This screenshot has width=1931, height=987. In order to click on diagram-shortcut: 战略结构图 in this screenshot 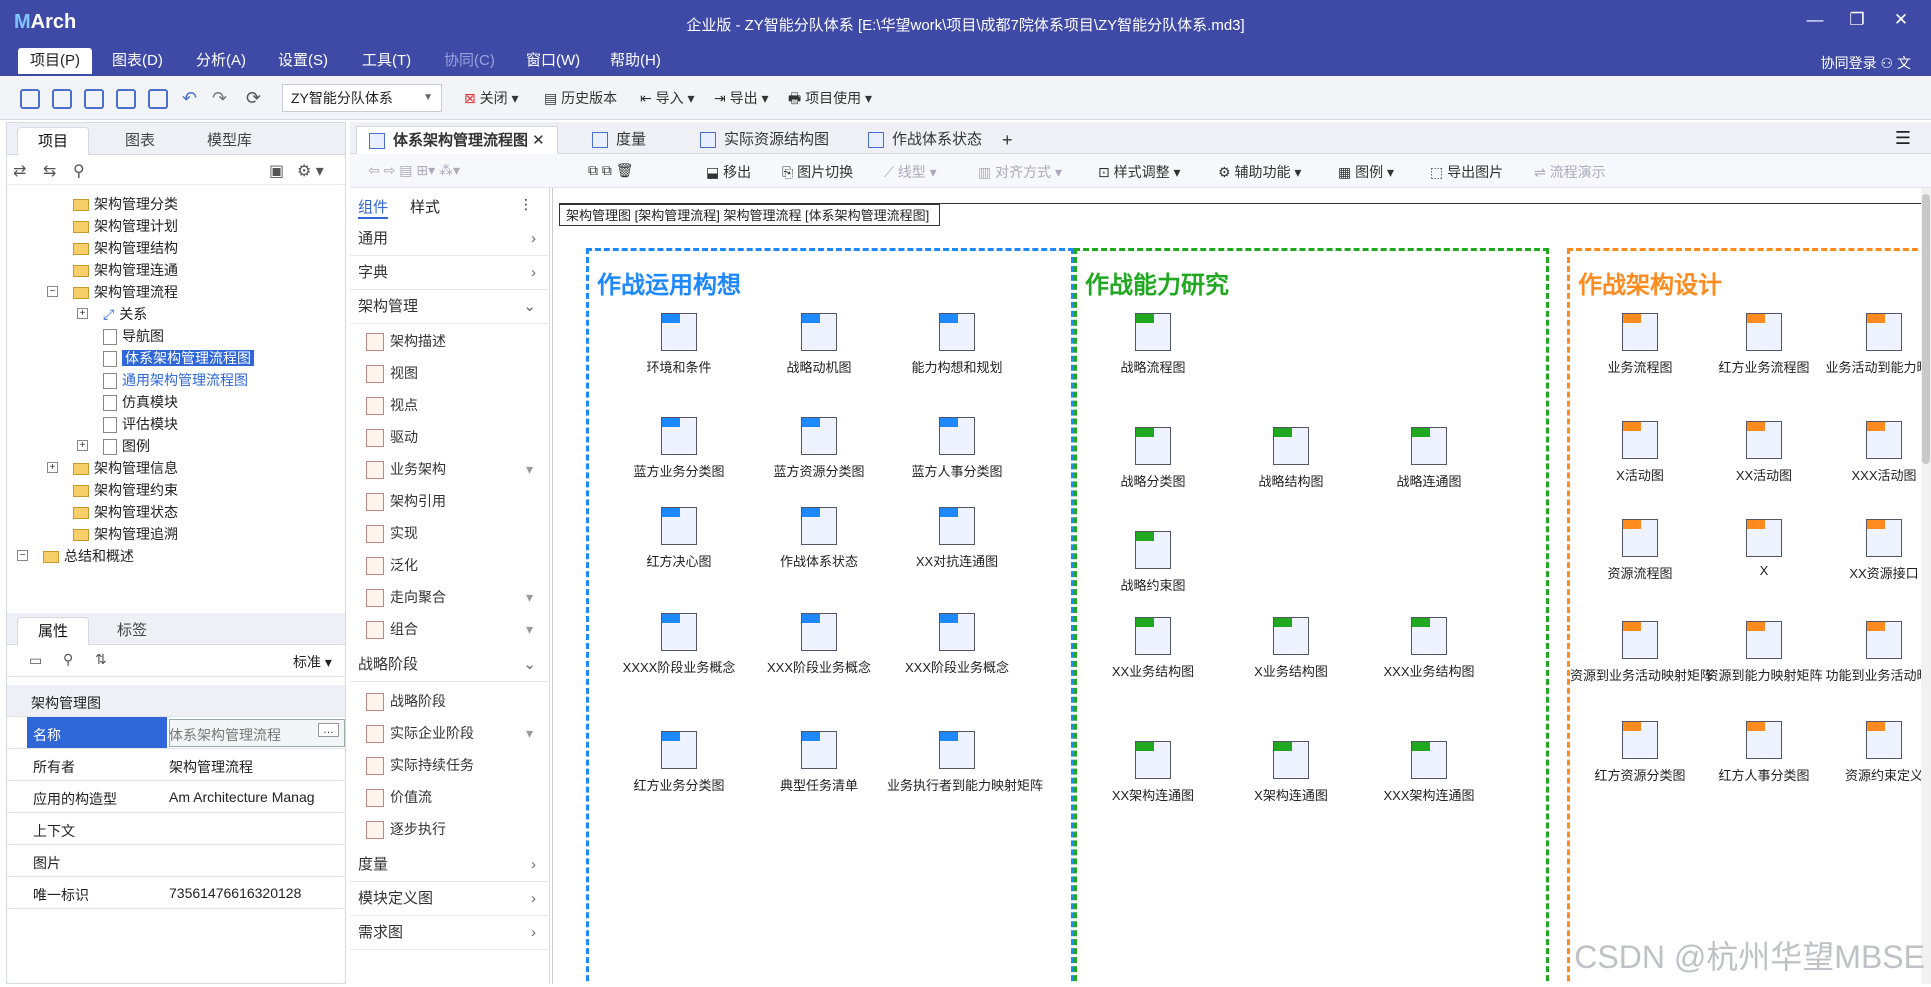, I will do `click(1291, 458)`.